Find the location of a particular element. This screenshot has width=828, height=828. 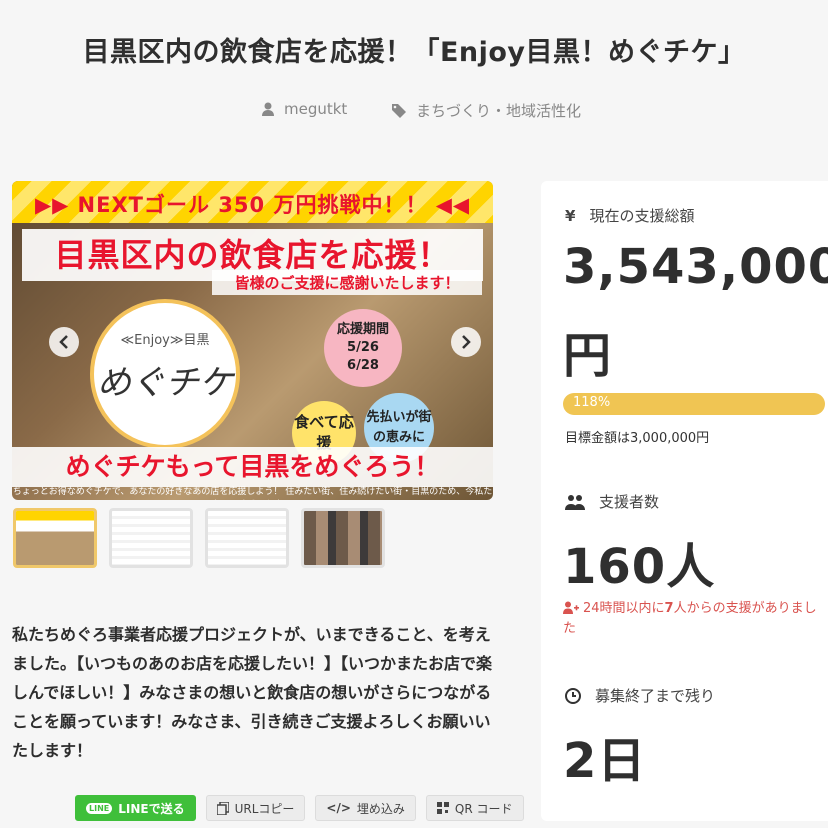

url-copy-button: URLコピー is located at coordinates (255, 808).